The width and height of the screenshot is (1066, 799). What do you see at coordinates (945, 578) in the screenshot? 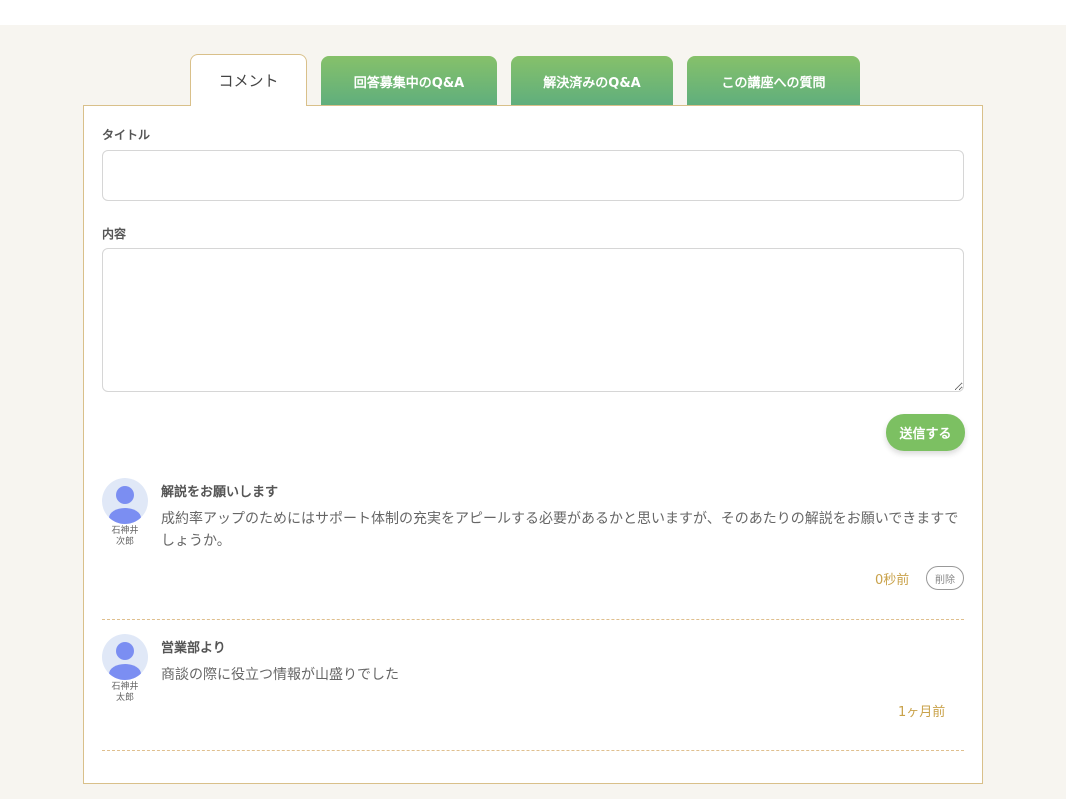
I see `delete-button: 削除` at bounding box center [945, 578].